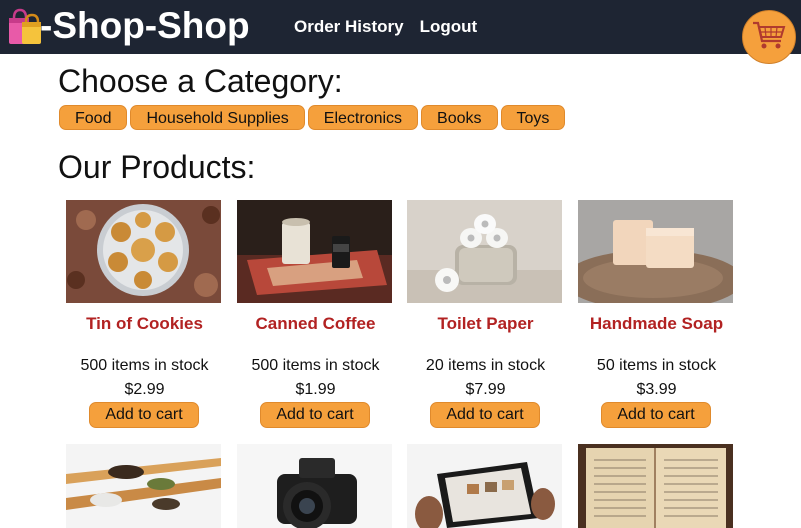 The width and height of the screenshot is (801, 528). What do you see at coordinates (143, 486) in the screenshot?
I see `product-image-spices` at bounding box center [143, 486].